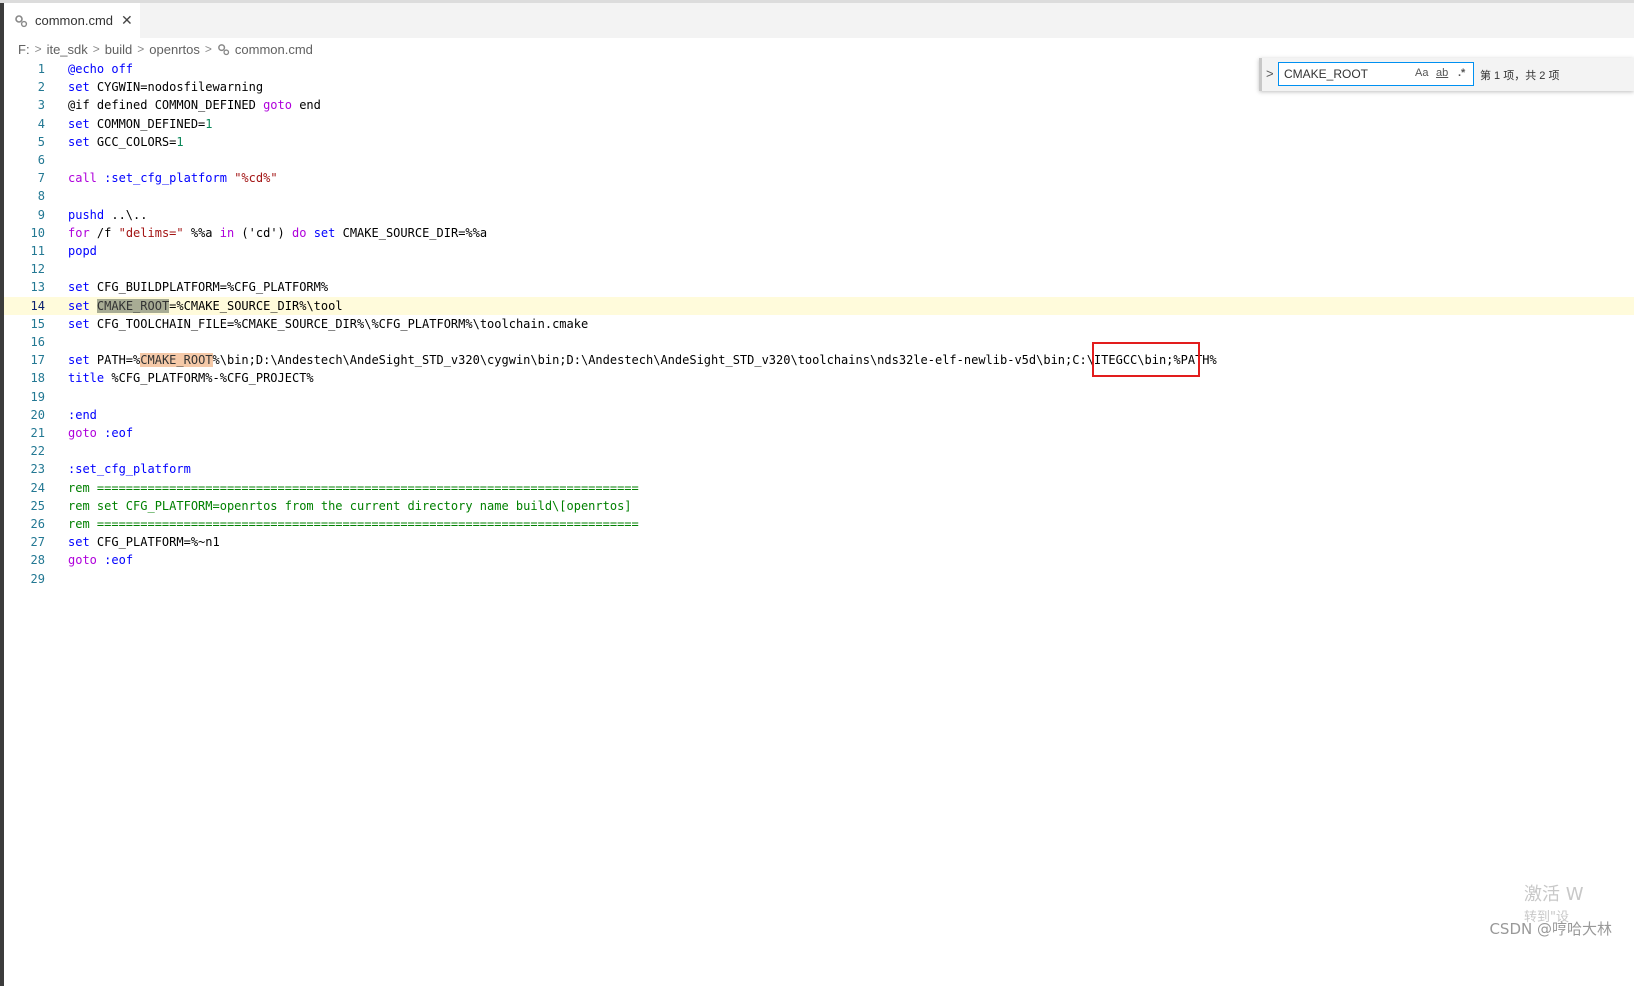 This screenshot has height=986, width=1634. Describe the element at coordinates (154, 542) in the screenshot. I see `code-token: CFG_PLATFORM=%~n1` at that location.